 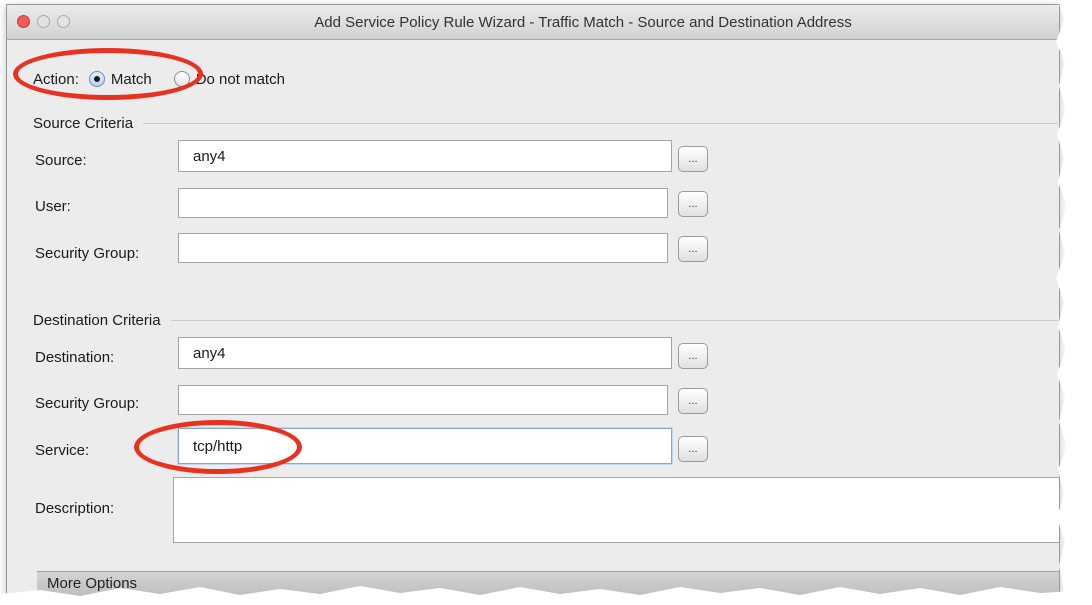 I want to click on source-input: any4, so click(x=425, y=156).